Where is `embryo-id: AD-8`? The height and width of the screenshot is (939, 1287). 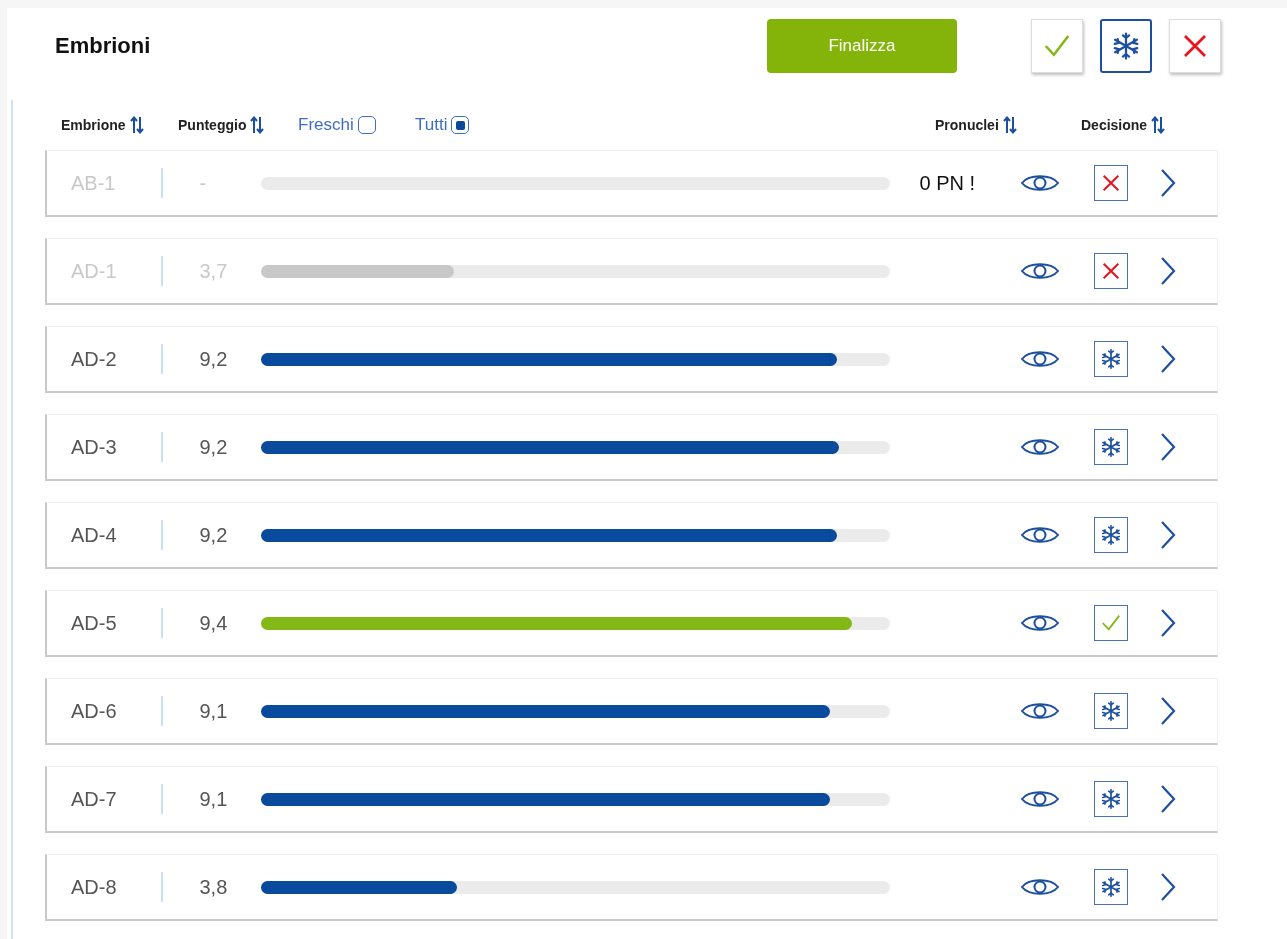 embryo-id: AD-8 is located at coordinates (94, 887).